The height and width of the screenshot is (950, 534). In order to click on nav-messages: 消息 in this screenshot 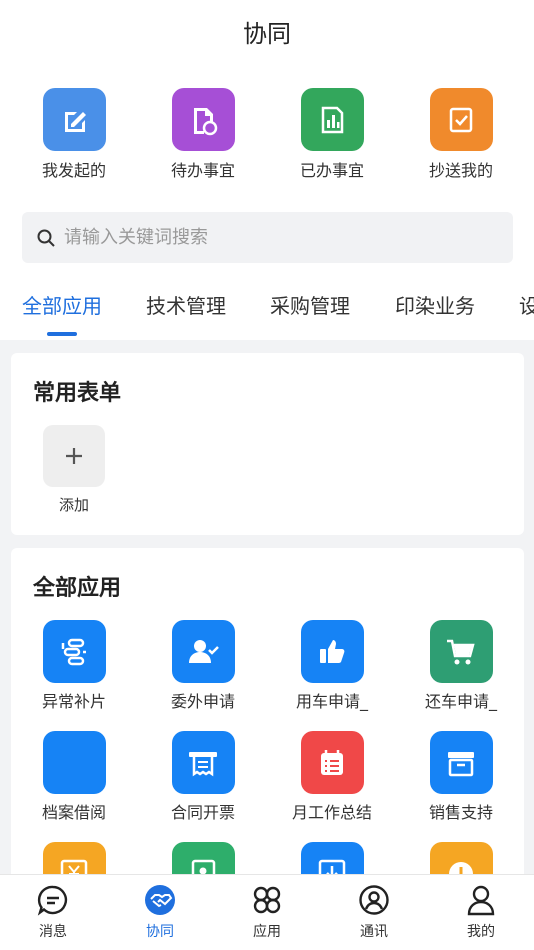, I will do `click(53, 912)`.